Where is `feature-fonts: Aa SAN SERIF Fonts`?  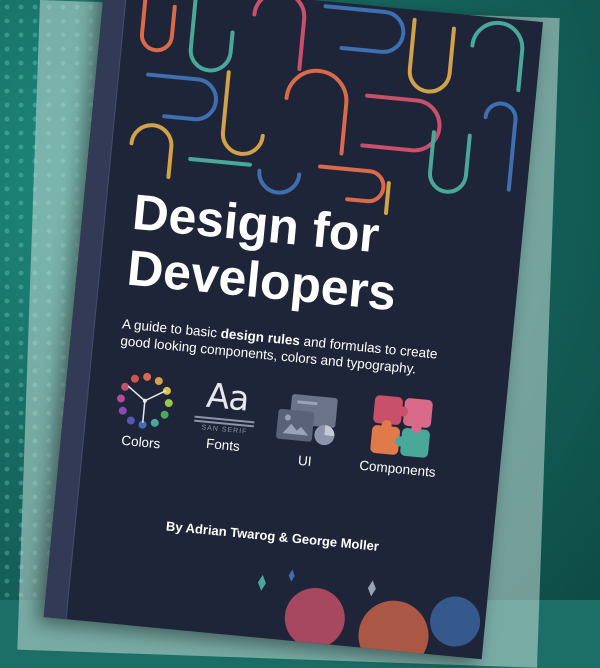
feature-fonts: Aa SAN SERIF Fonts is located at coordinates (225, 415).